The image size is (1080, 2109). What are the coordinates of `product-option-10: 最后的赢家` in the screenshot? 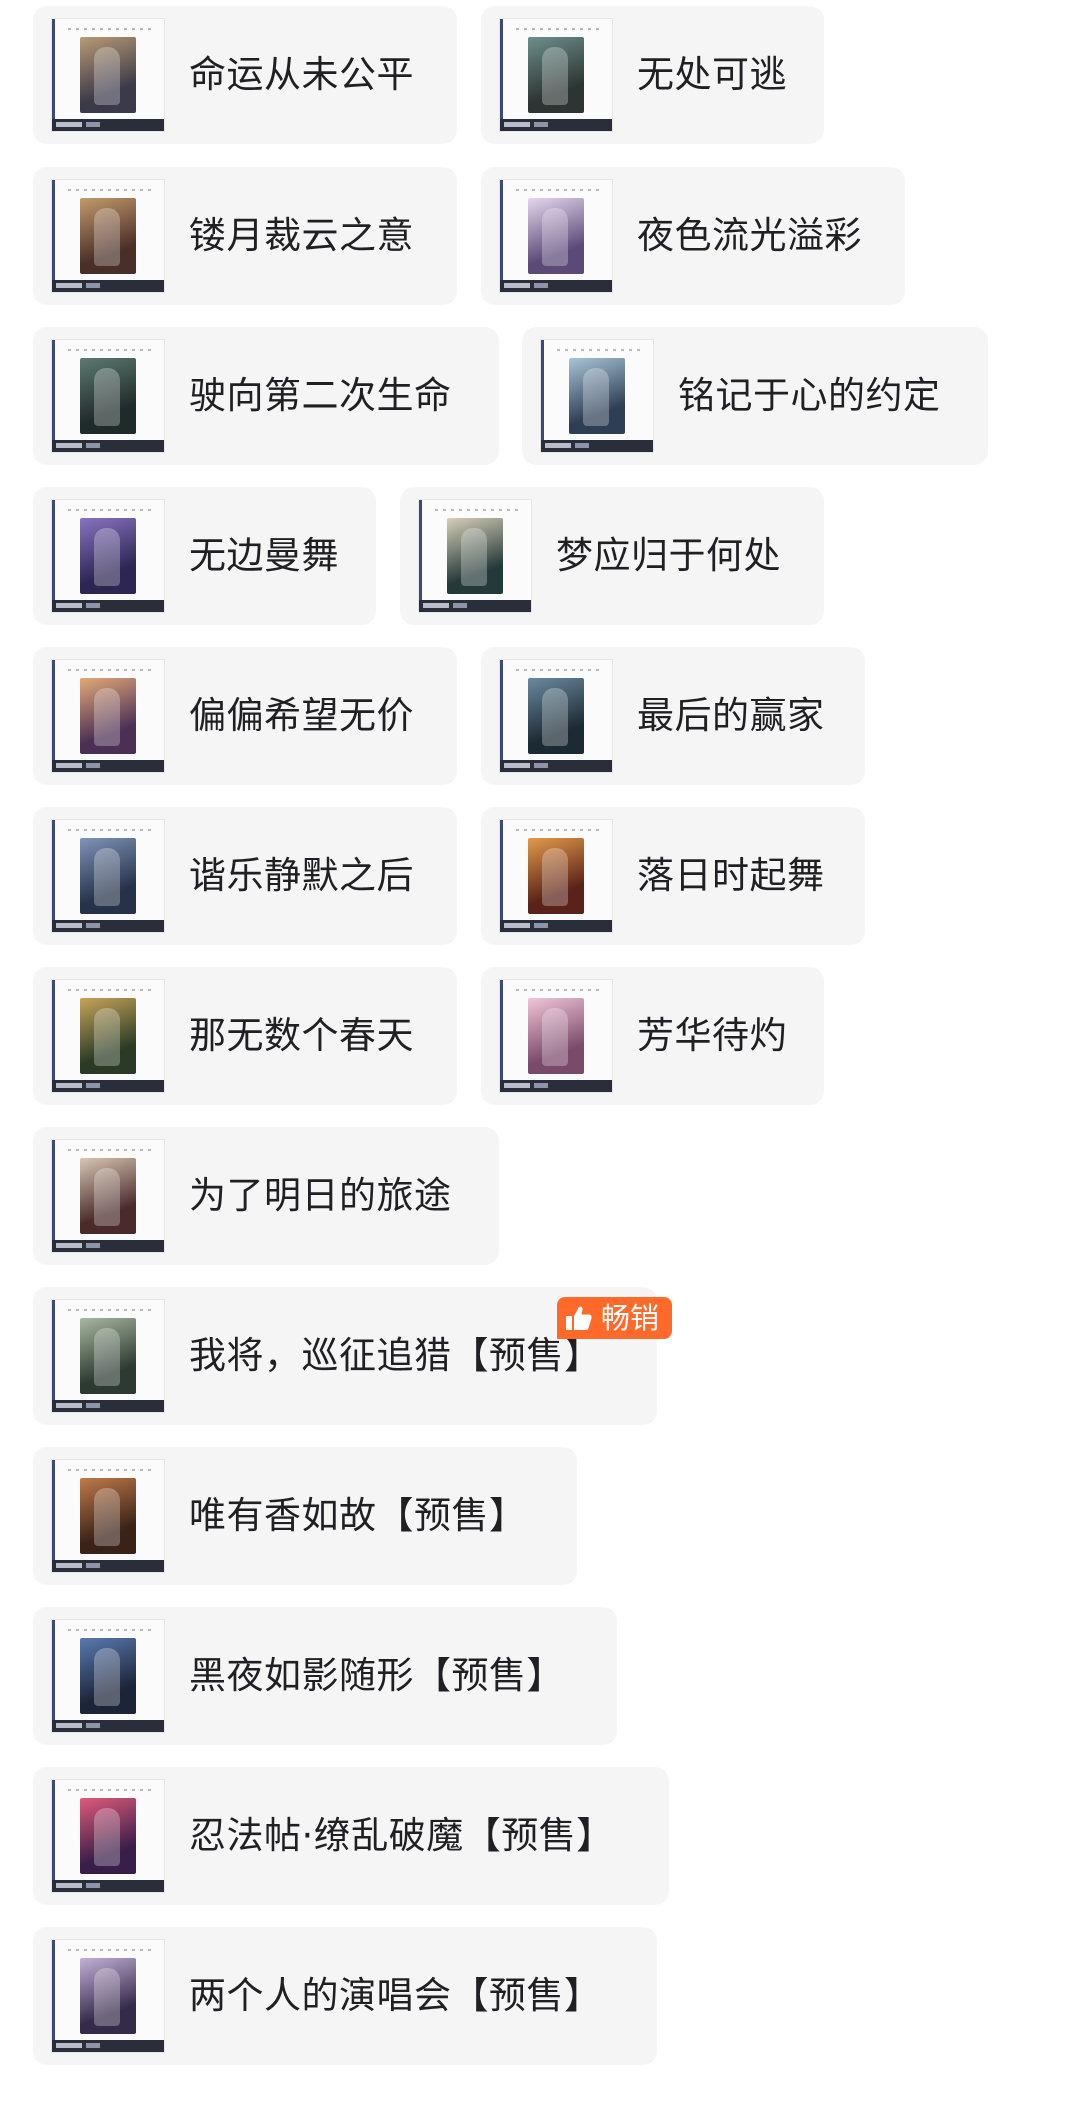 It's located at (673, 716).